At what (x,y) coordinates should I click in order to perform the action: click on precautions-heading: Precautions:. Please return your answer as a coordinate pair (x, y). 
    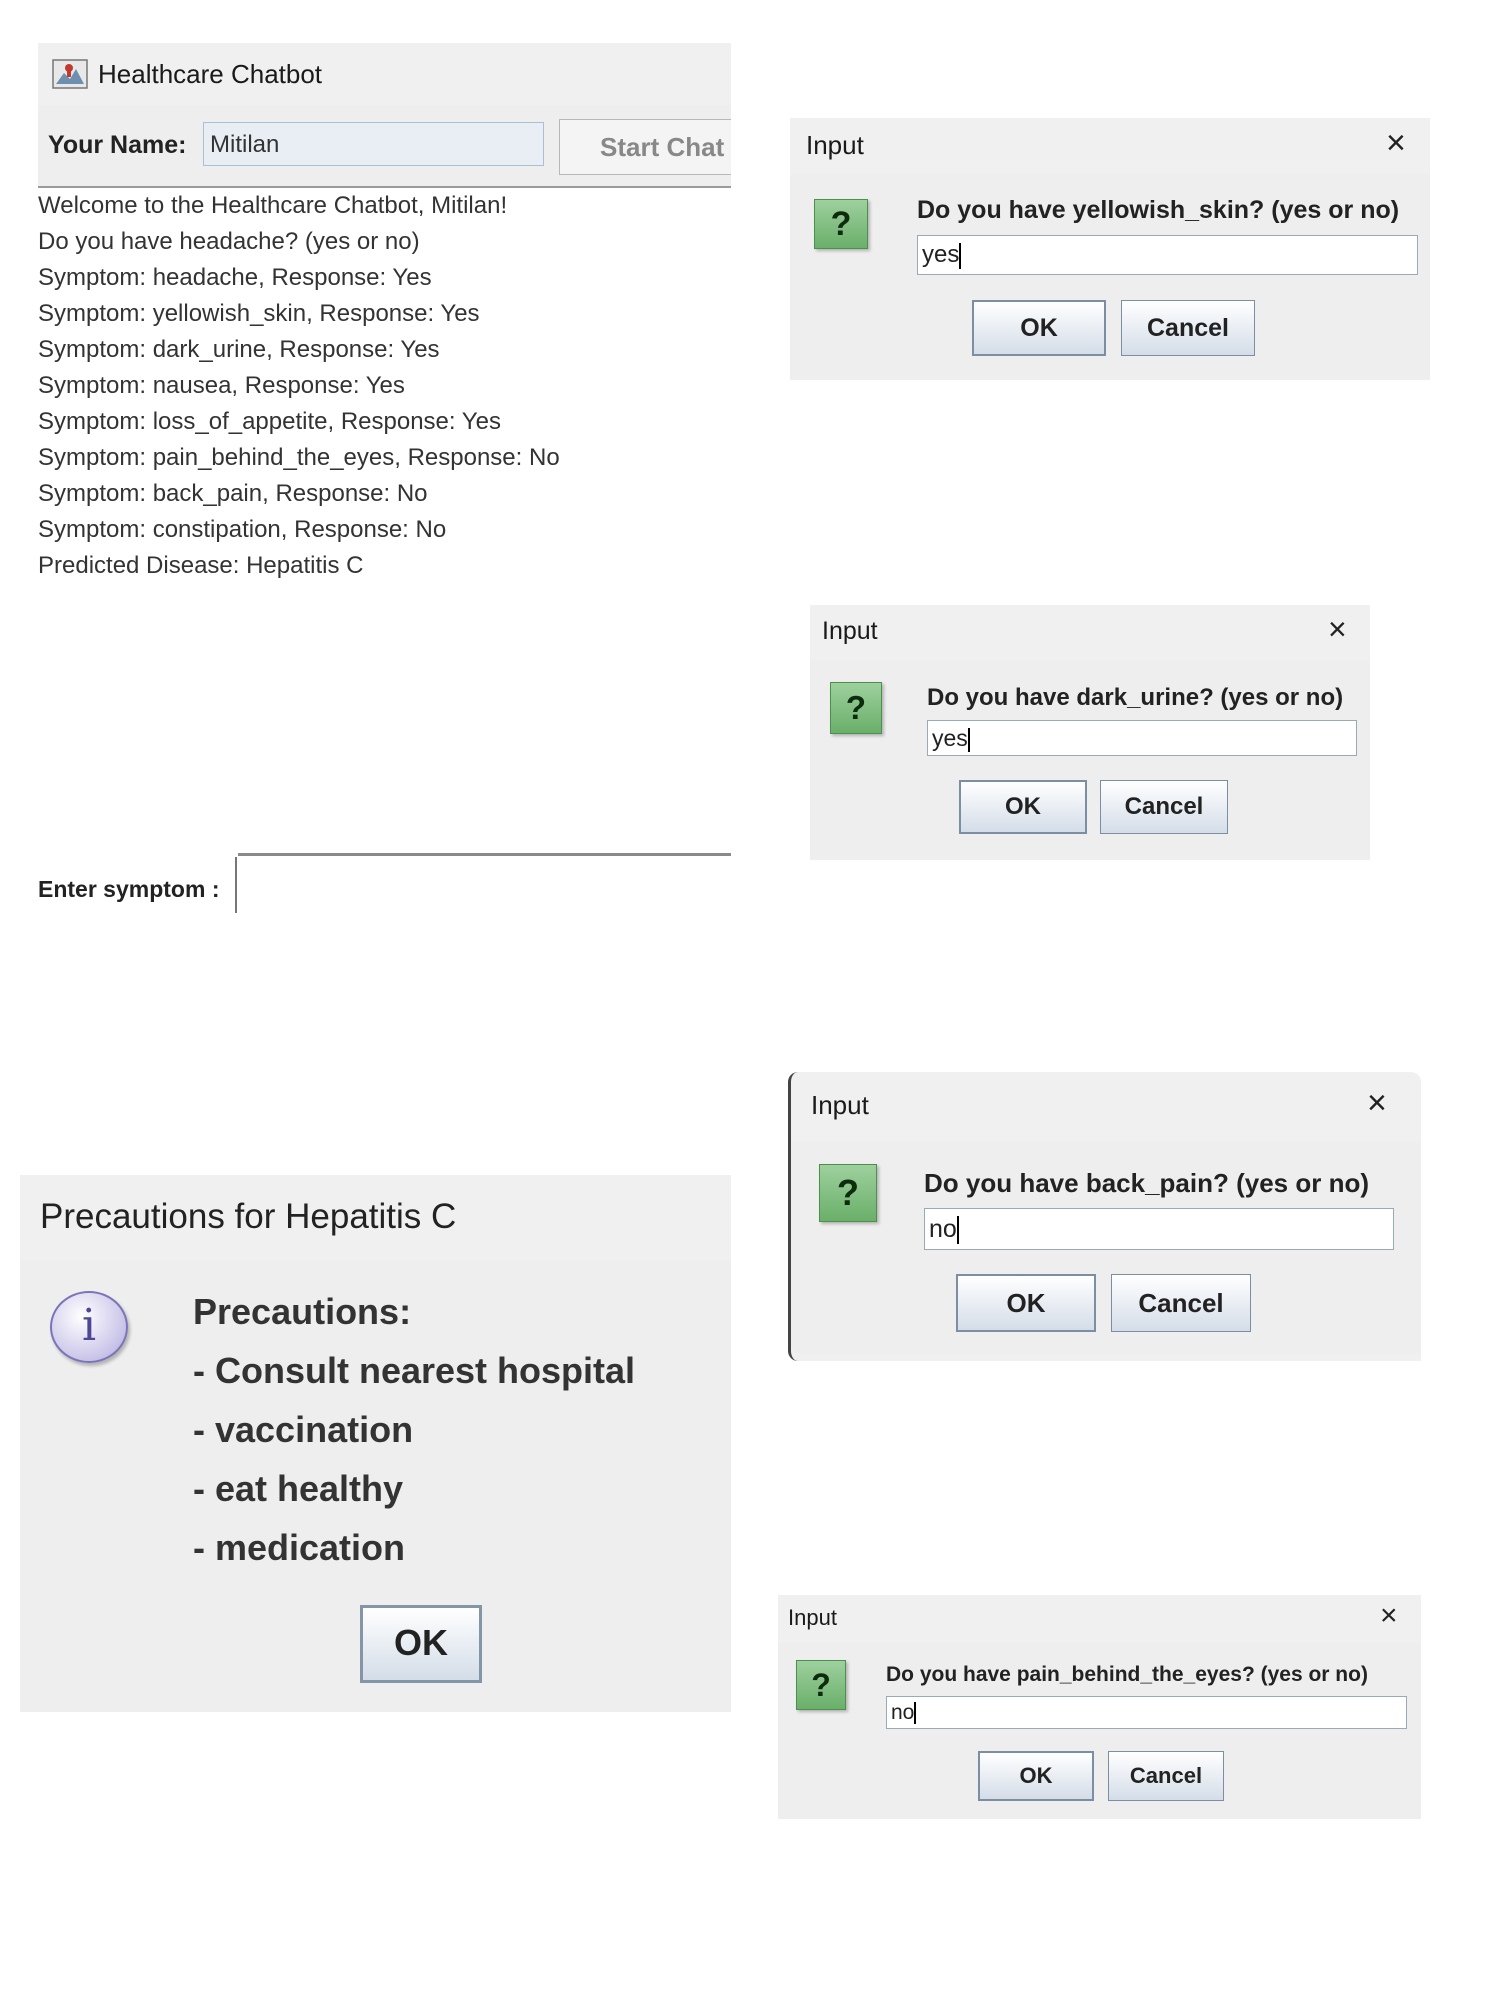
    Looking at the image, I should click on (302, 1311).